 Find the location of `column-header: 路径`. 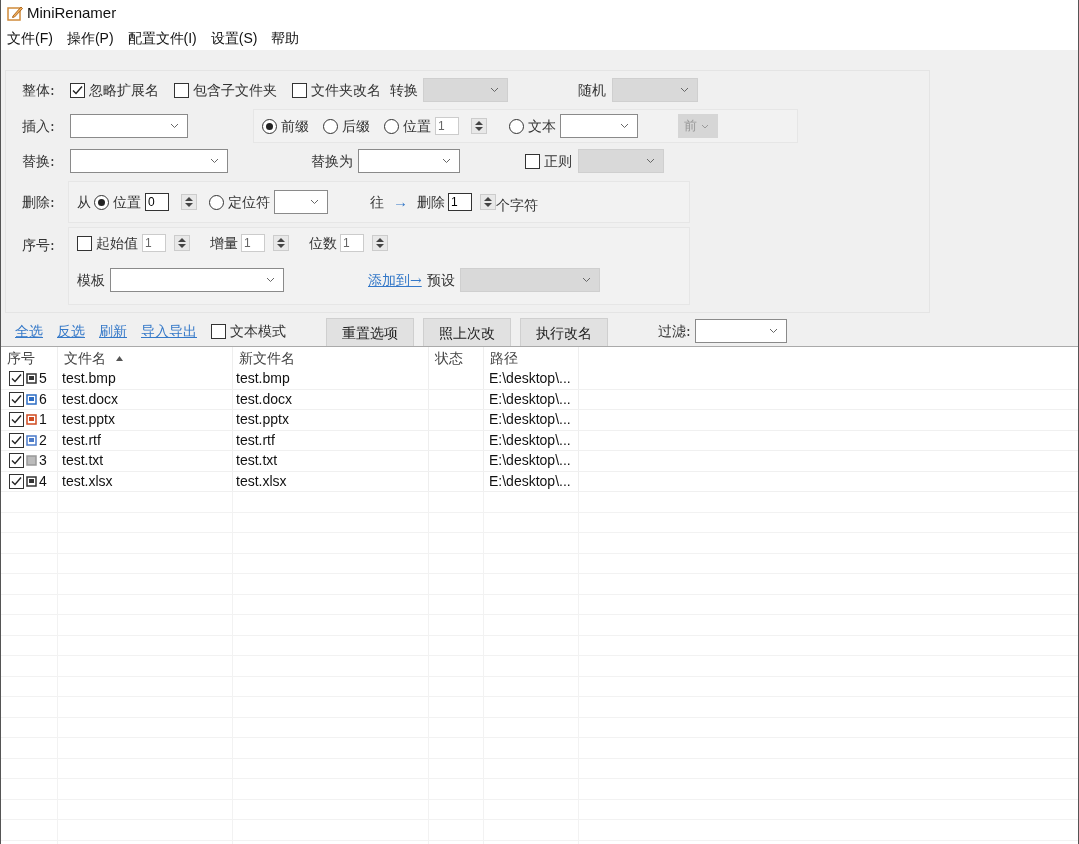

column-header: 路径 is located at coordinates (531, 358).